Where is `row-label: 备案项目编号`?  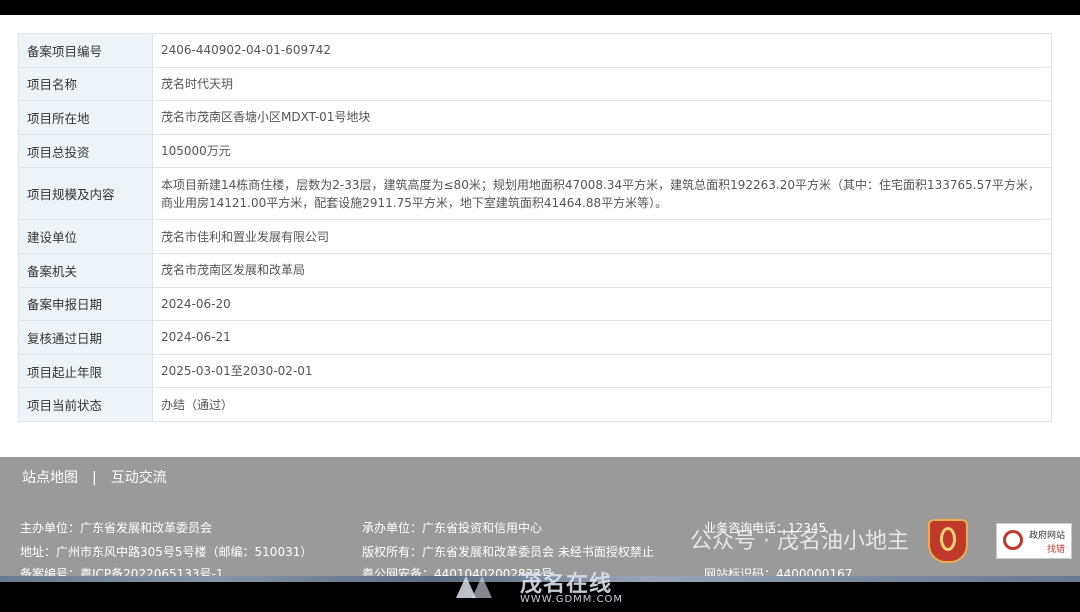
row-label: 备案项目编号 is located at coordinates (85, 50).